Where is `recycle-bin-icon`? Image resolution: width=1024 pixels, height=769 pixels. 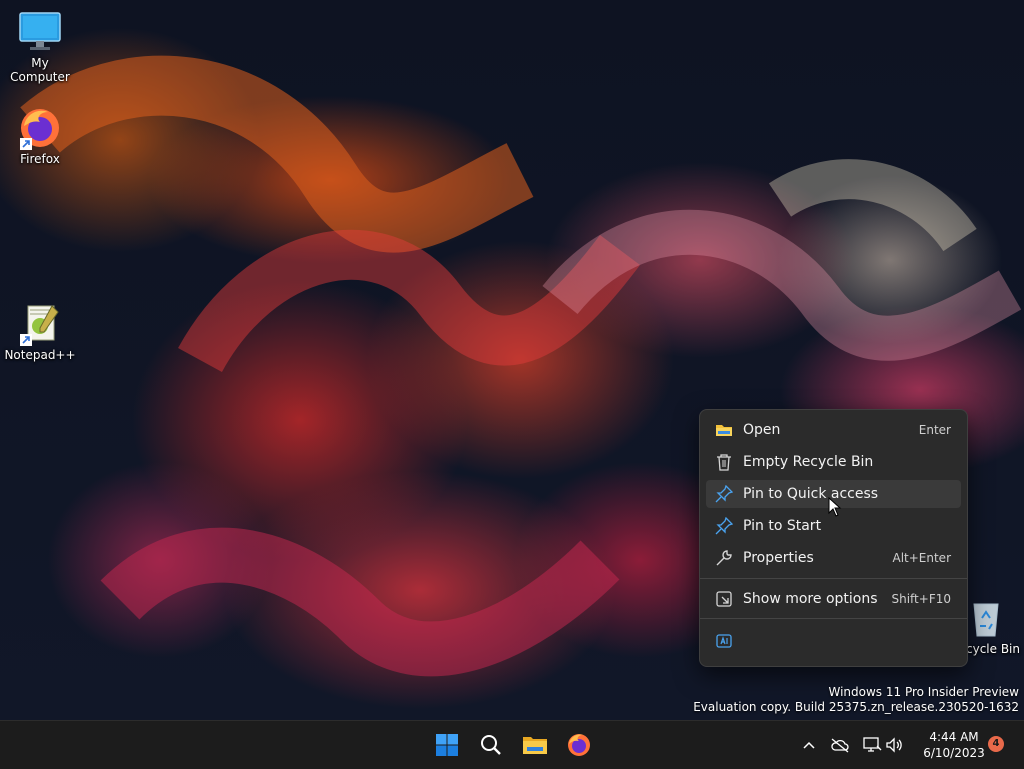
recycle-bin-icon is located at coordinates (986, 618).